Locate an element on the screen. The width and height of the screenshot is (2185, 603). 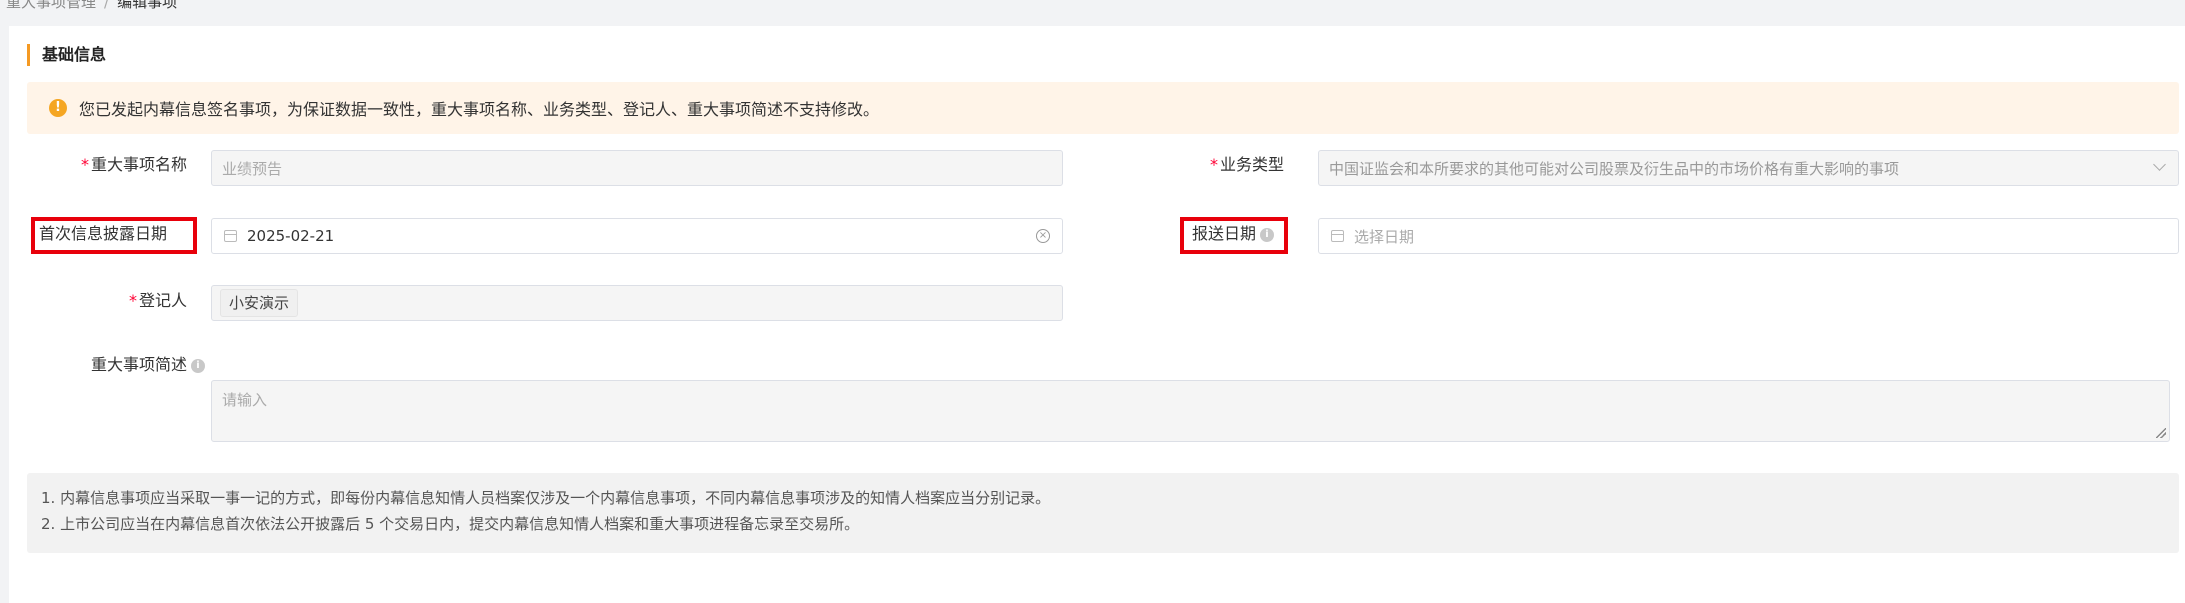
registrant-label-text: 登记人 is located at coordinates (162, 300).